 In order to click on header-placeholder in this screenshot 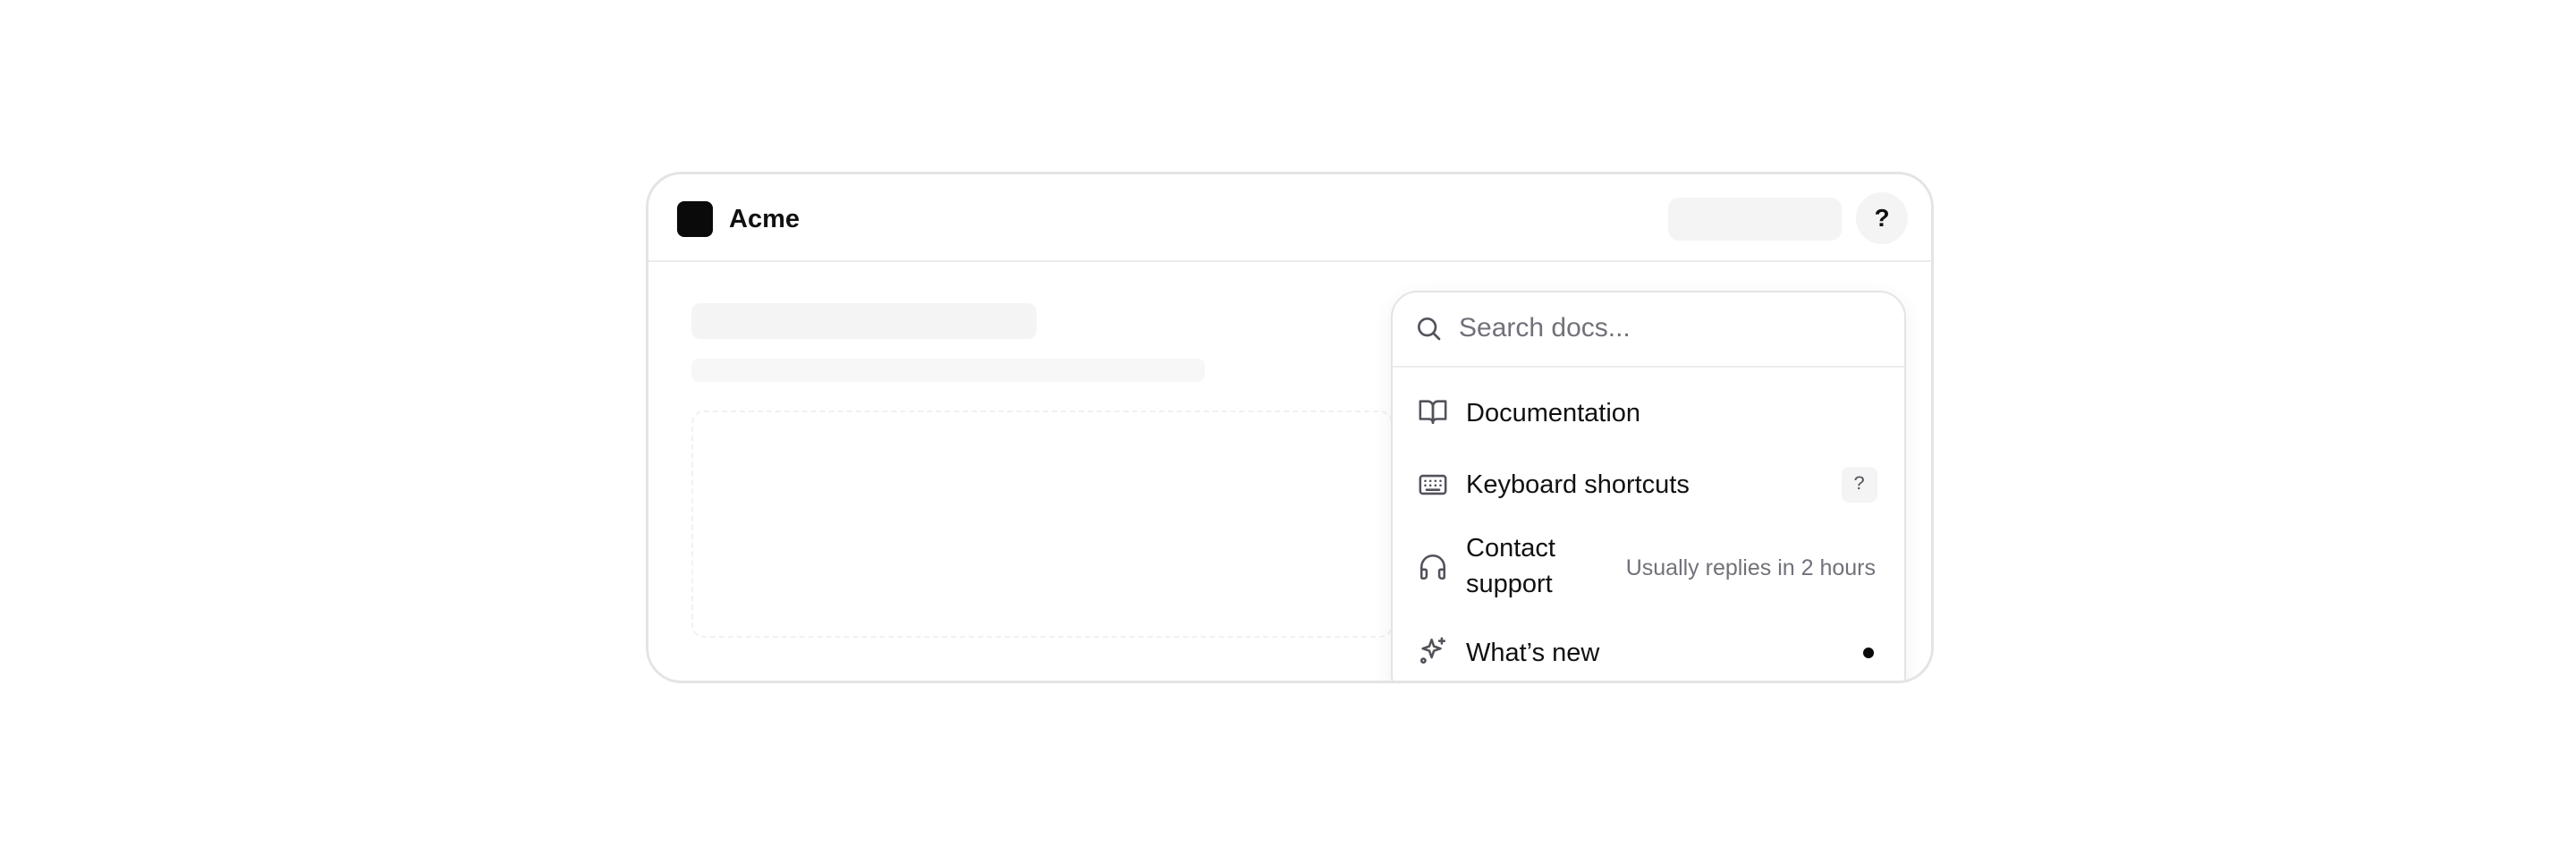, I will do `click(1755, 219)`.